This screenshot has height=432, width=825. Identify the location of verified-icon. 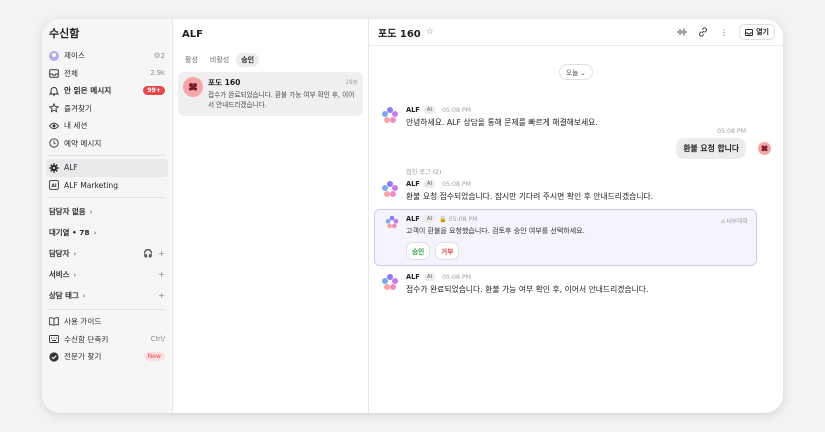
(54, 357).